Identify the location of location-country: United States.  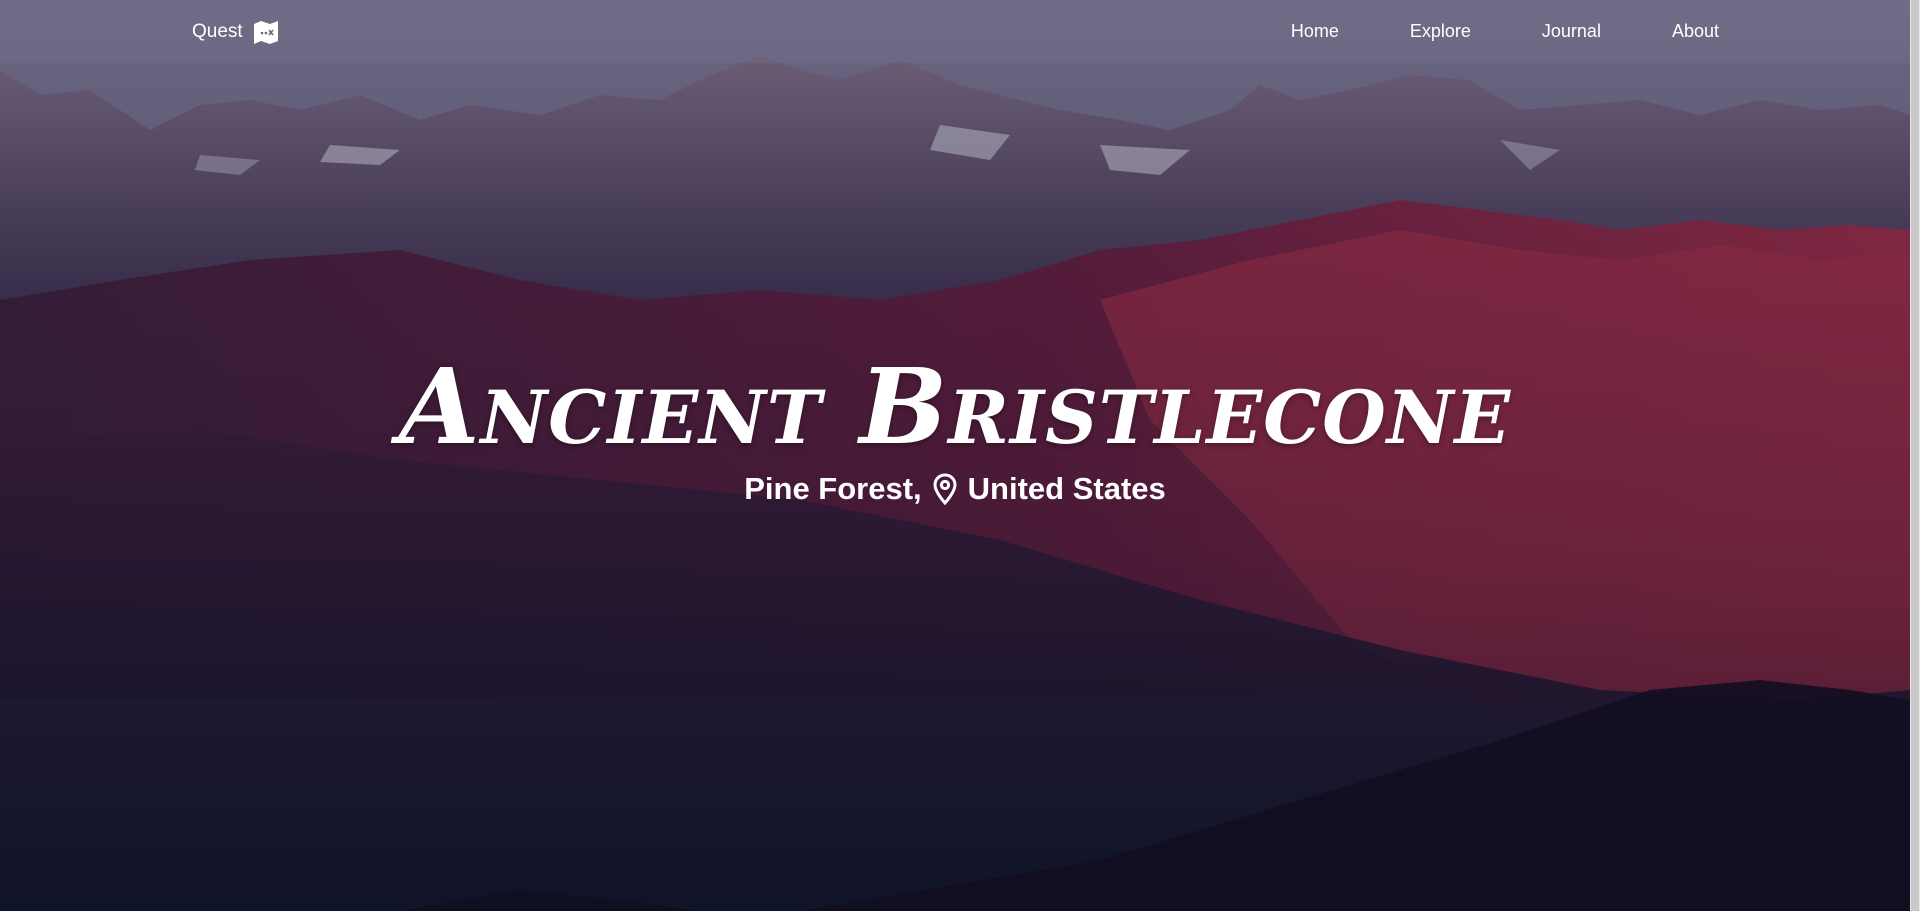
(1066, 488).